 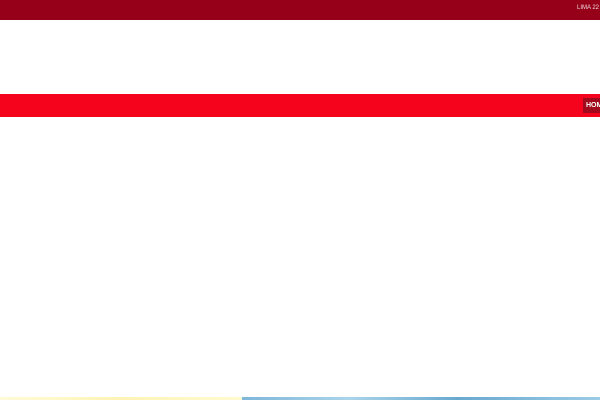 I want to click on nav-item-home: HOM, so click(x=591, y=105).